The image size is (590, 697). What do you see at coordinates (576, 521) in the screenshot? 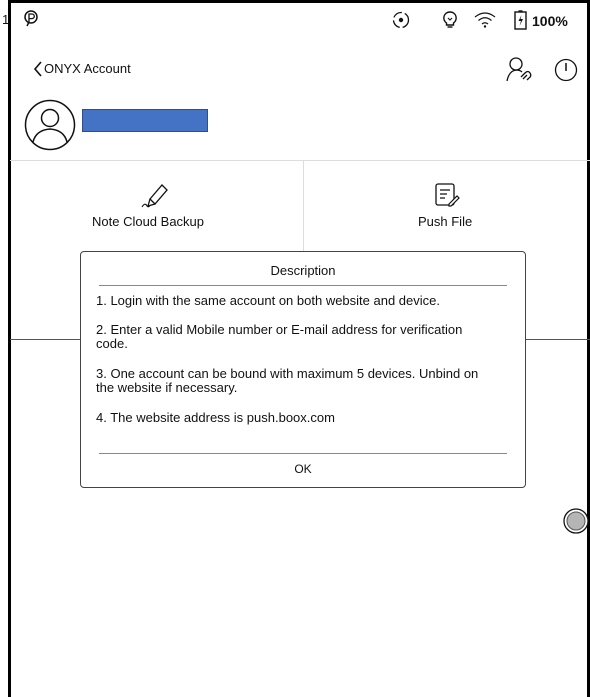
I see `floating-ball-icon` at bounding box center [576, 521].